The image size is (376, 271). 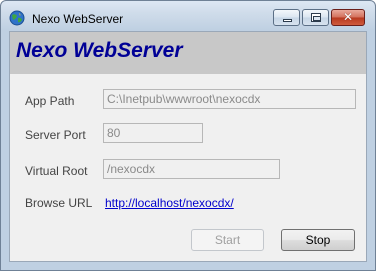 I want to click on maximize-icon, so click(x=316, y=17).